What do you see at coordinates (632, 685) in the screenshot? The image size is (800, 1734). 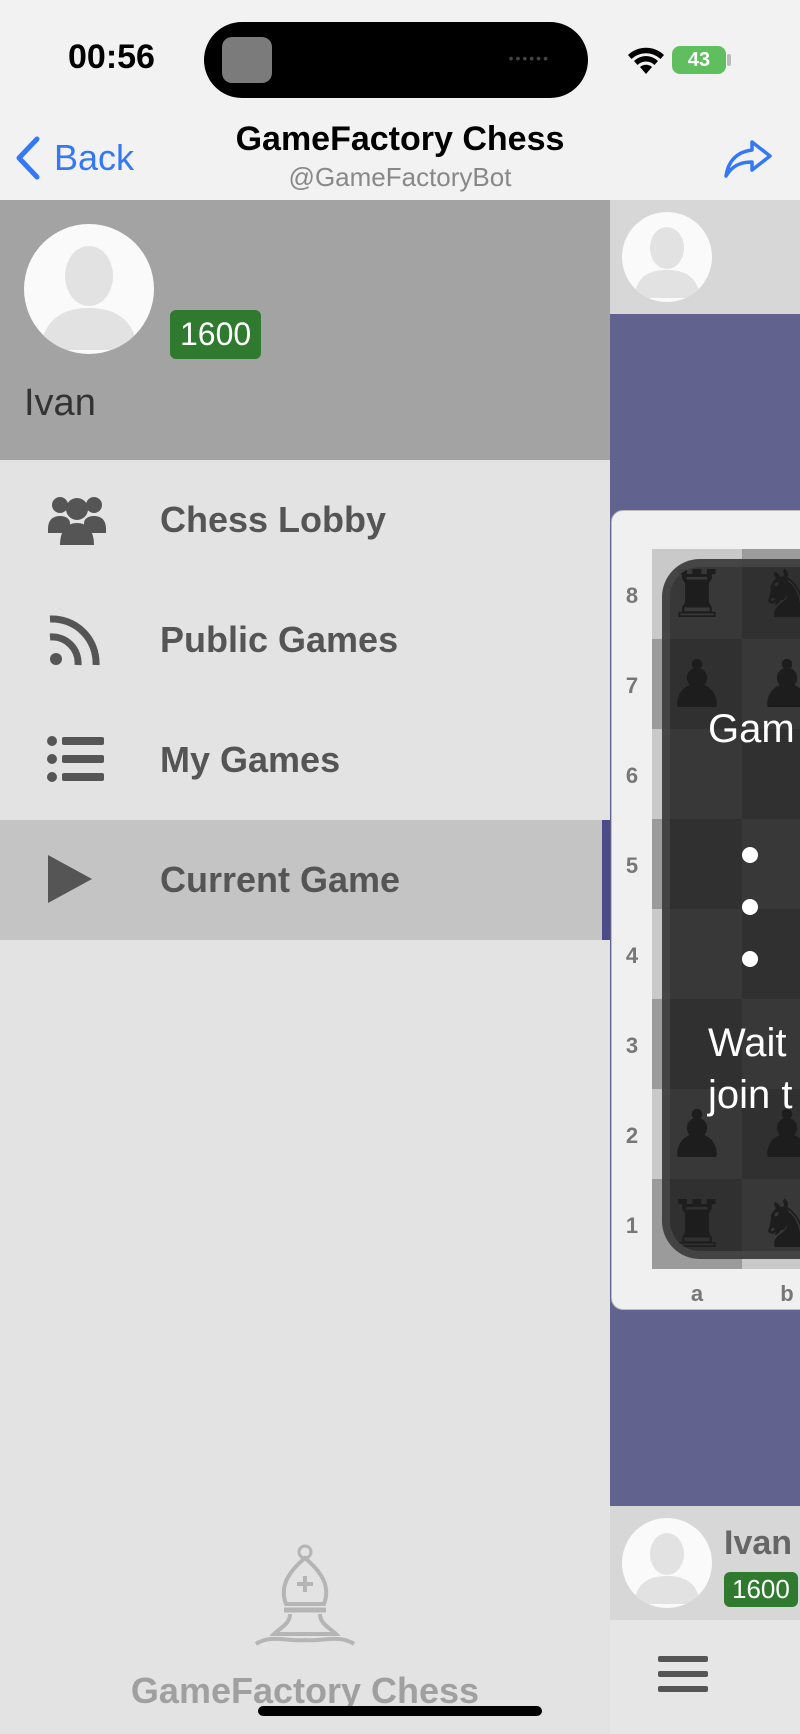 I see `rank-label: 7` at bounding box center [632, 685].